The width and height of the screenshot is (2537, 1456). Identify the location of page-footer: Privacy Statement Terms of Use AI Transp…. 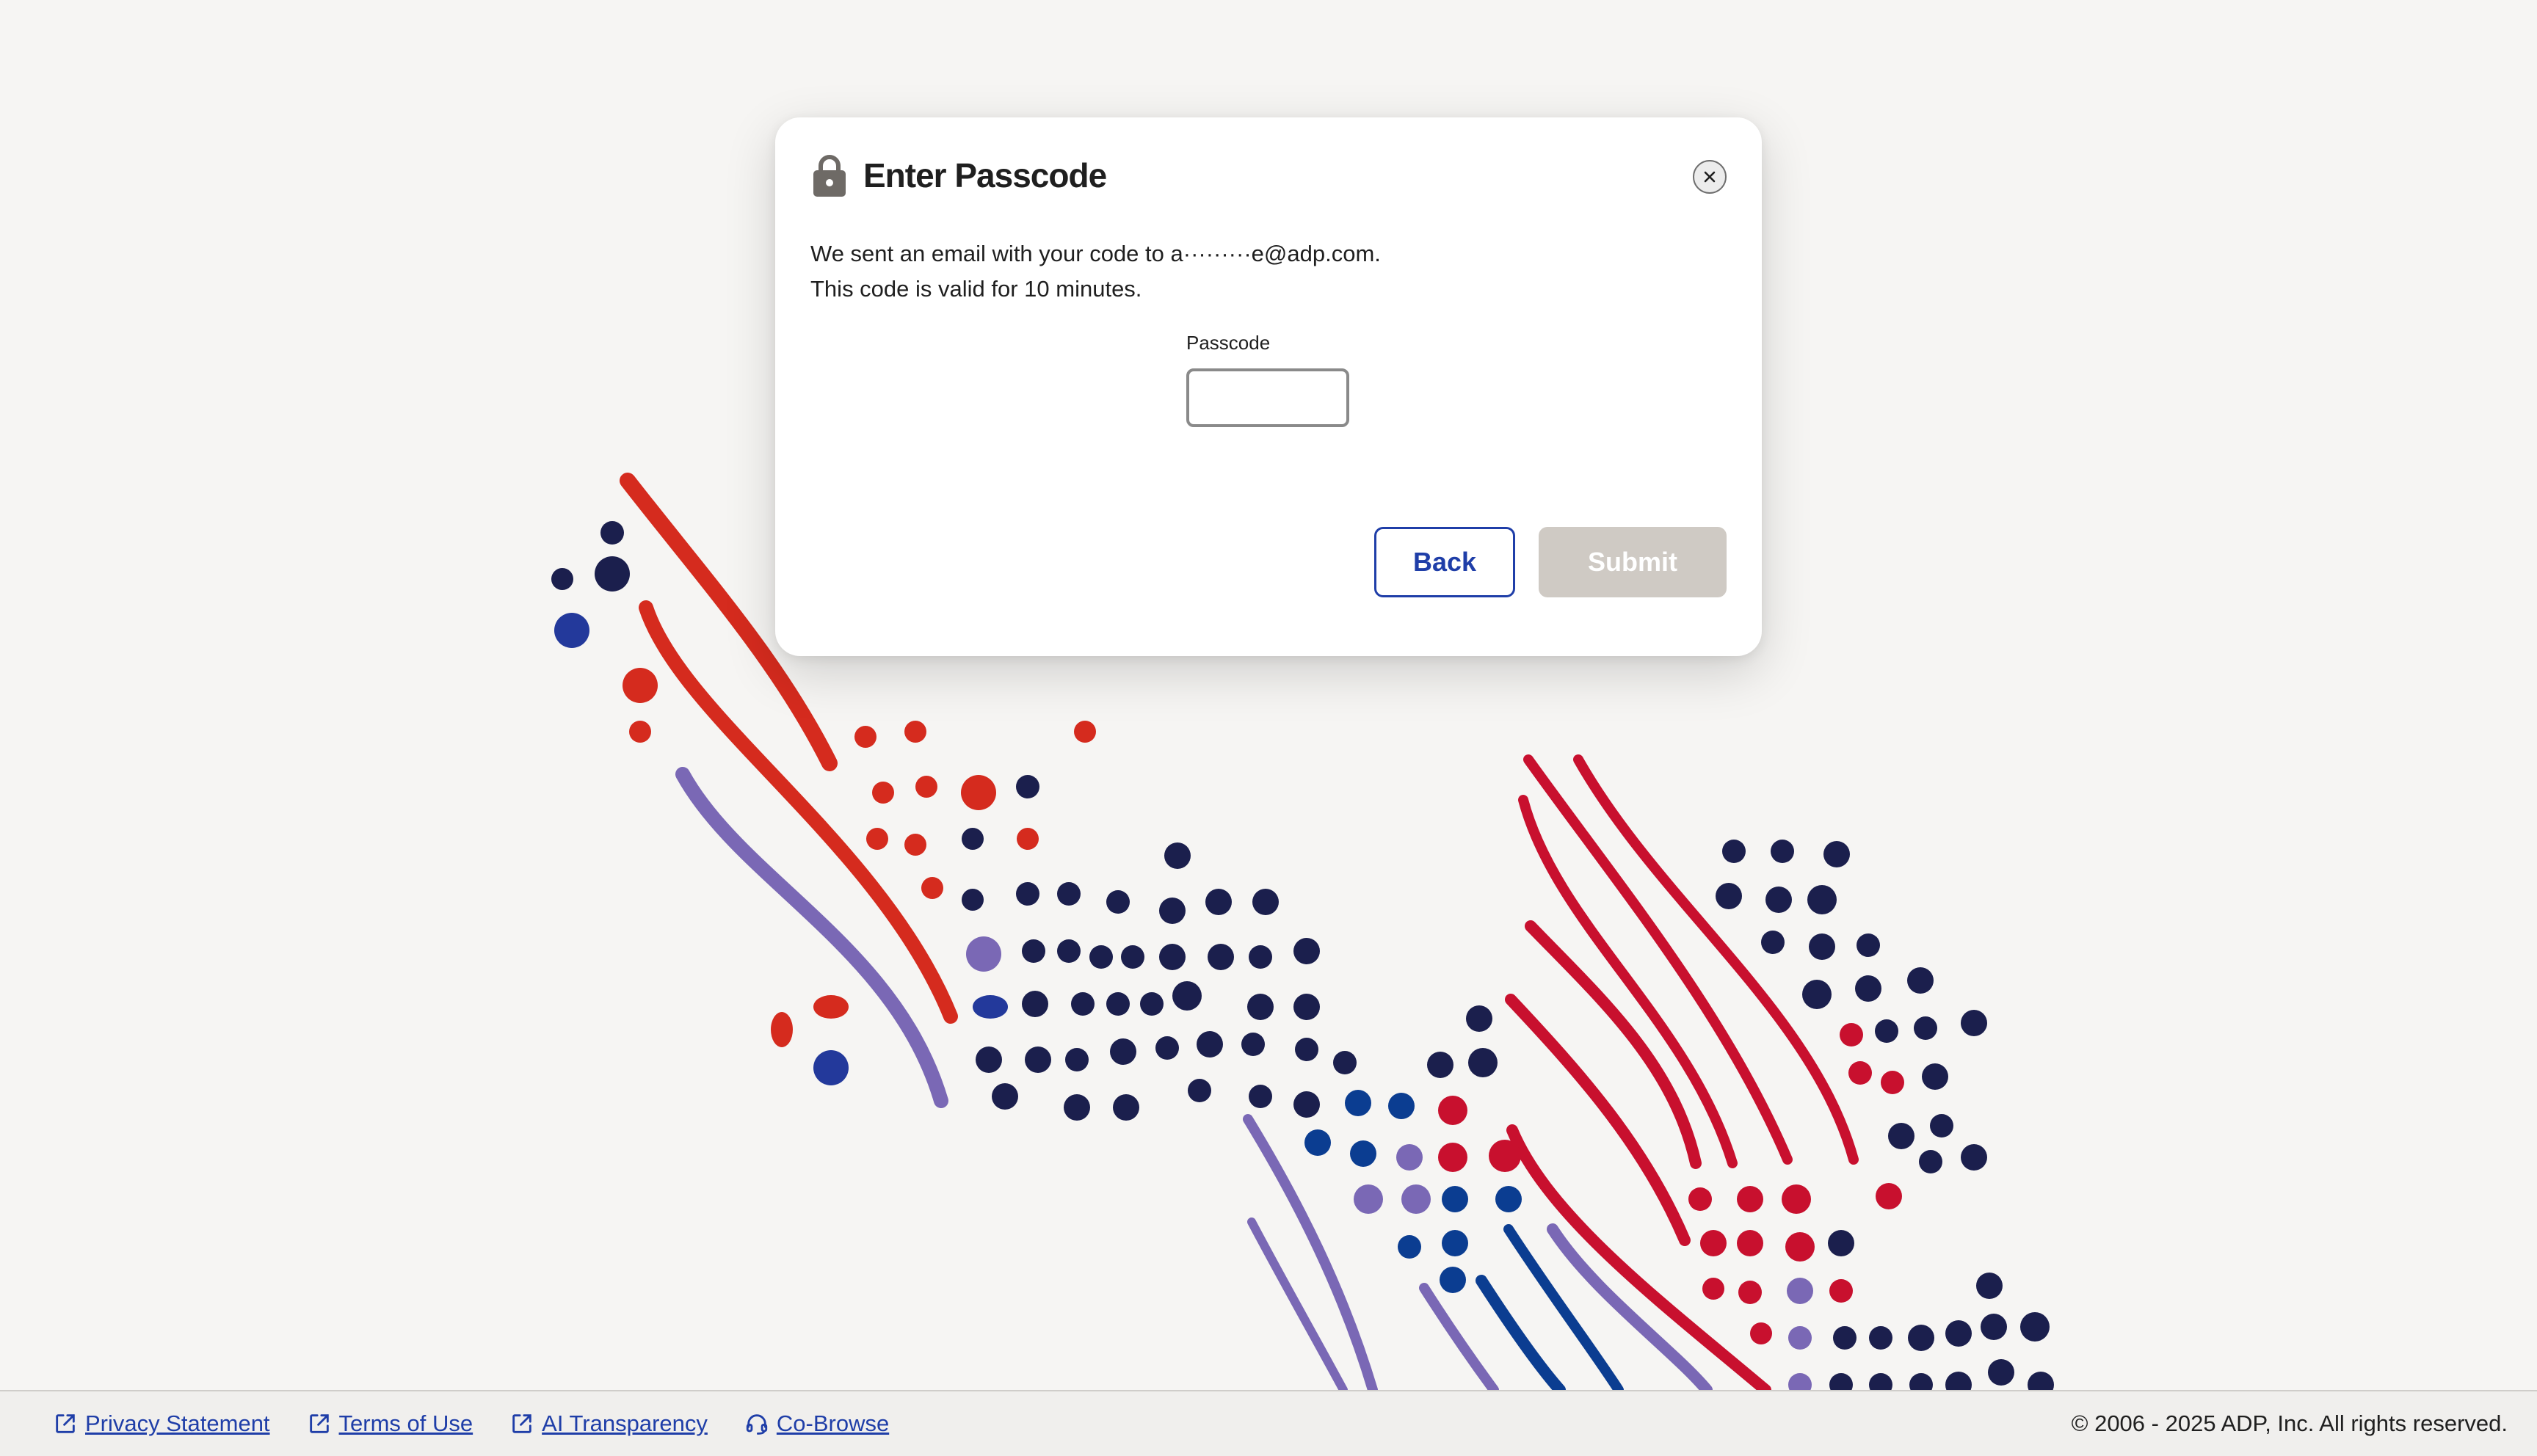
(1268, 1423).